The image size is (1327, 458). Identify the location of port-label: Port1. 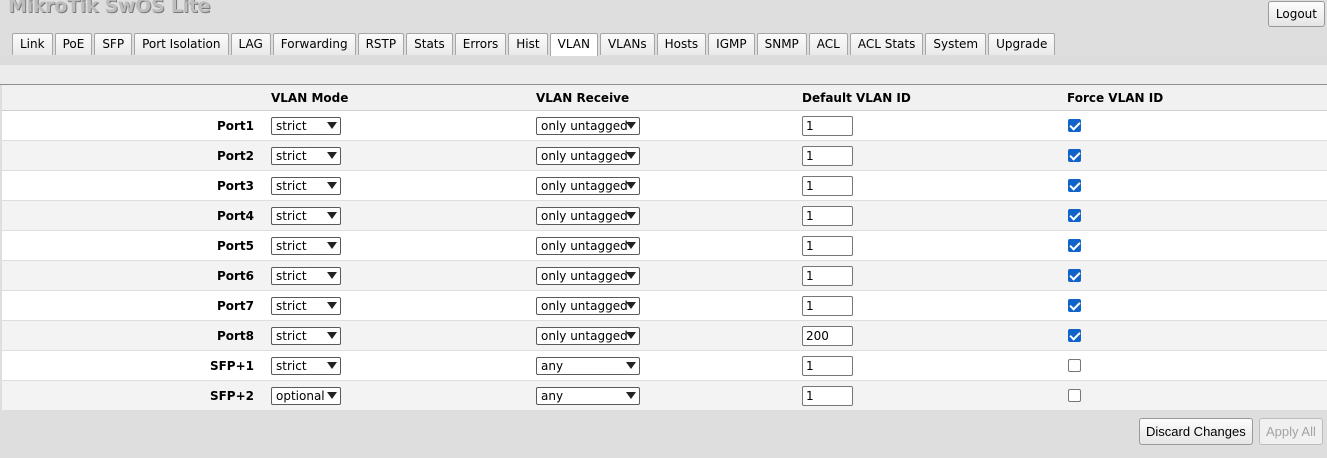
(235, 126).